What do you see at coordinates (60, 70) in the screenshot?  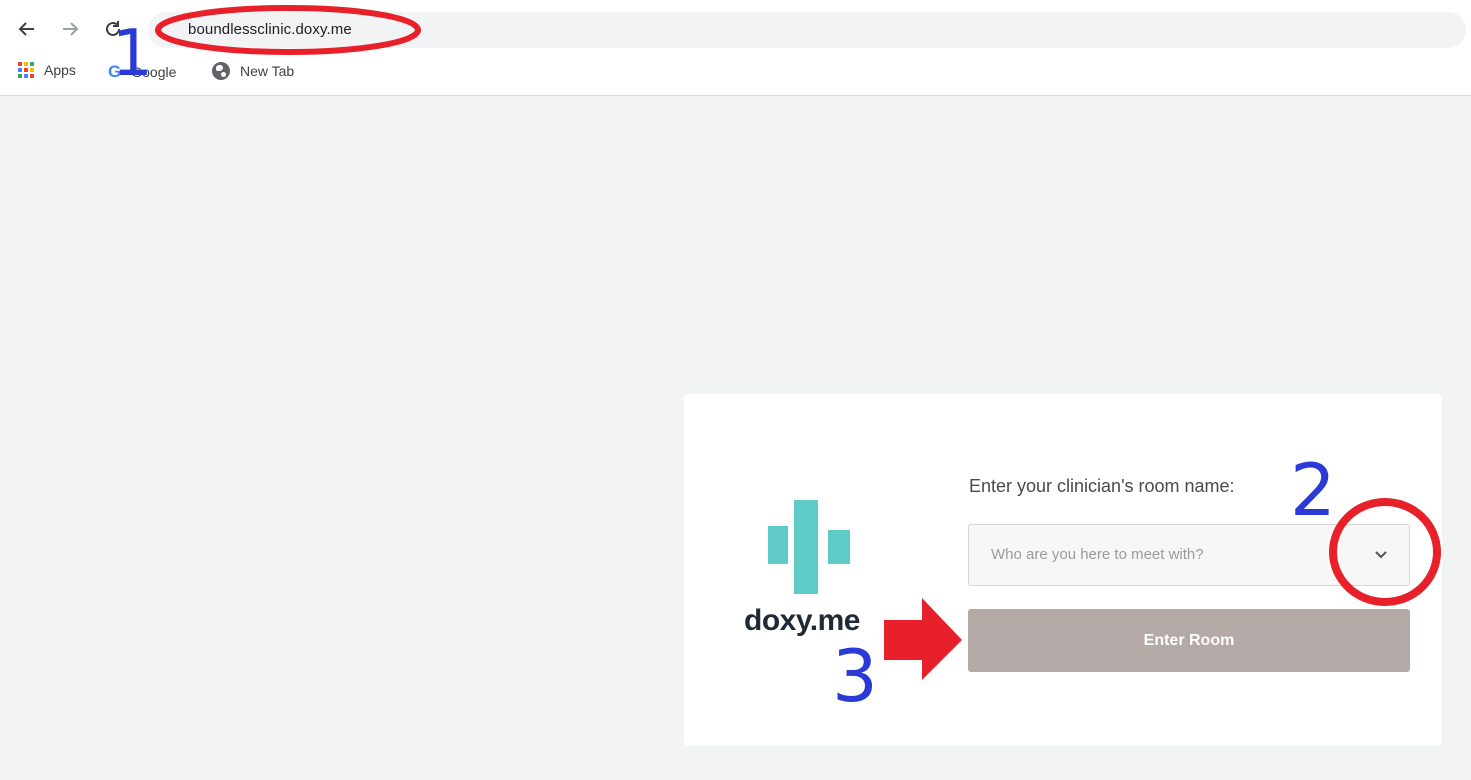 I see `bookmark-apps-label: Apps` at bounding box center [60, 70].